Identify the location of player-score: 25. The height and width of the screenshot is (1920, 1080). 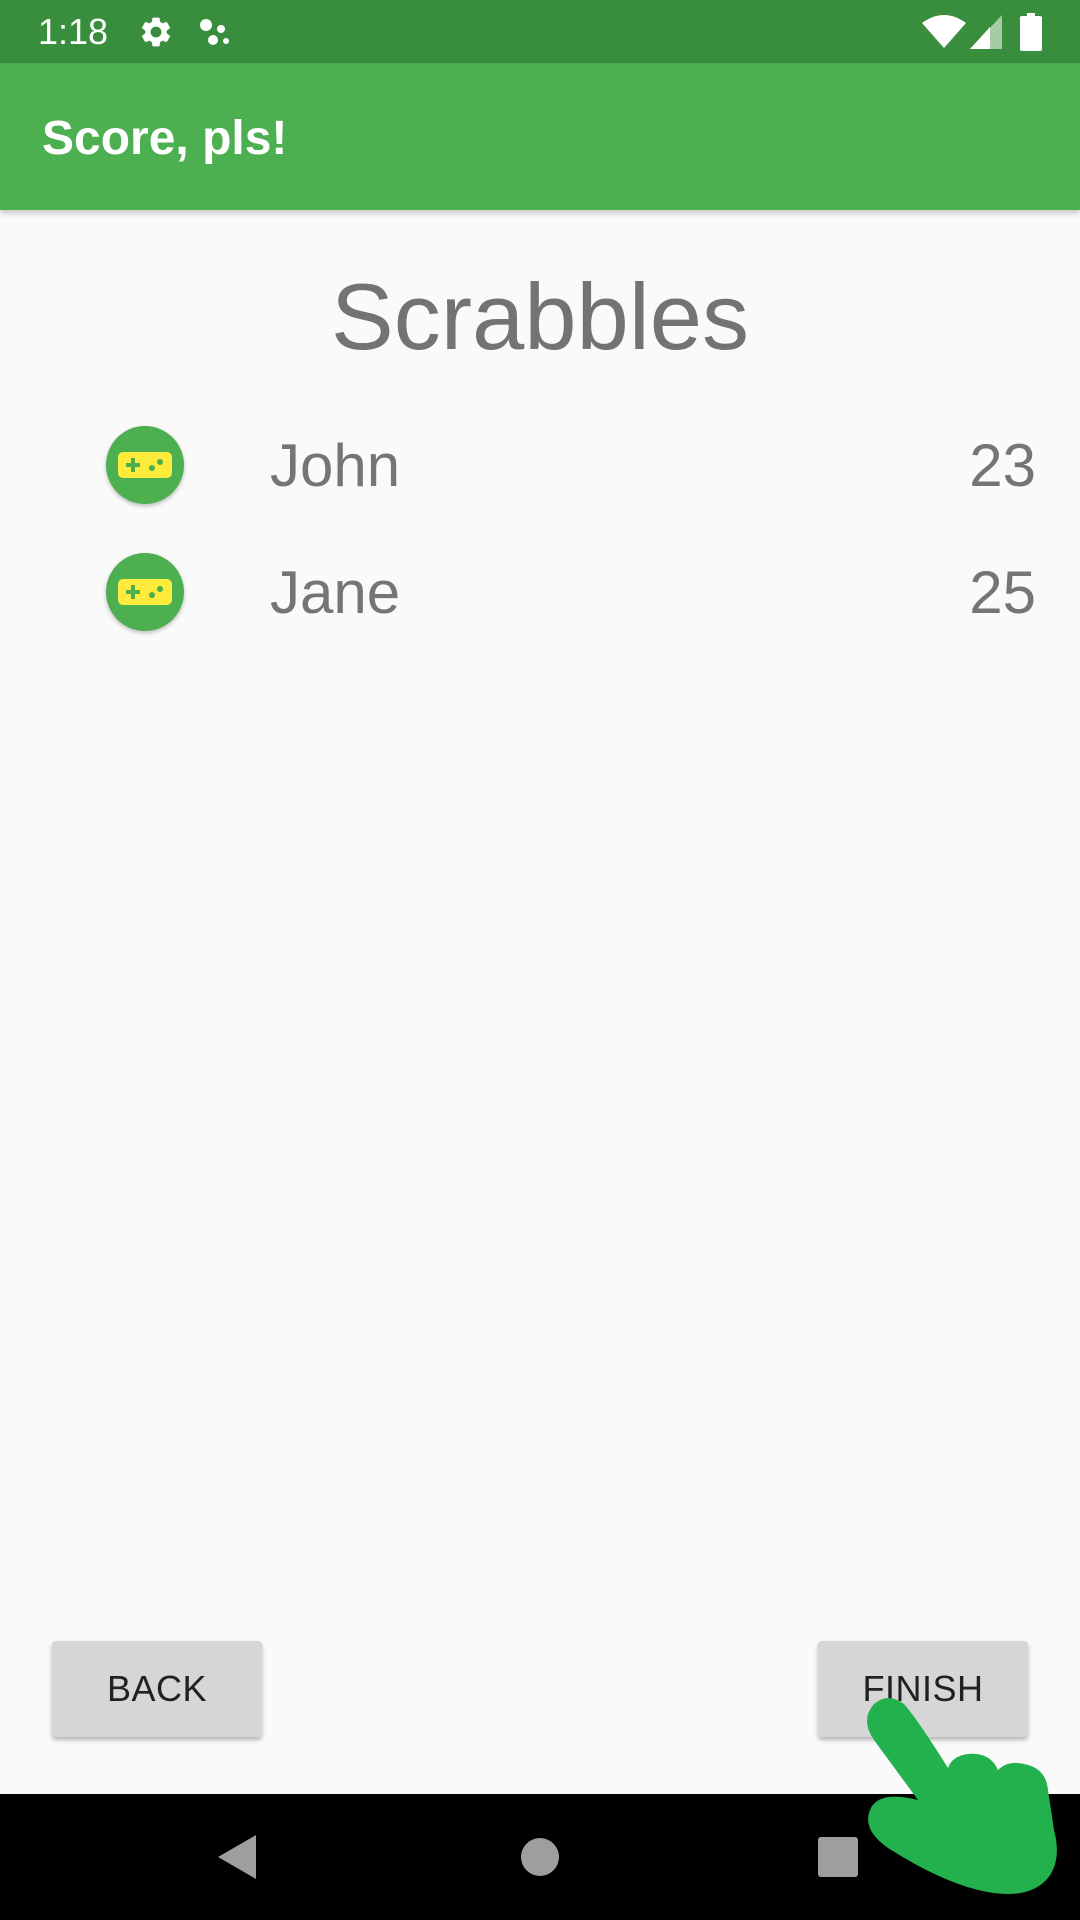
(1002, 592).